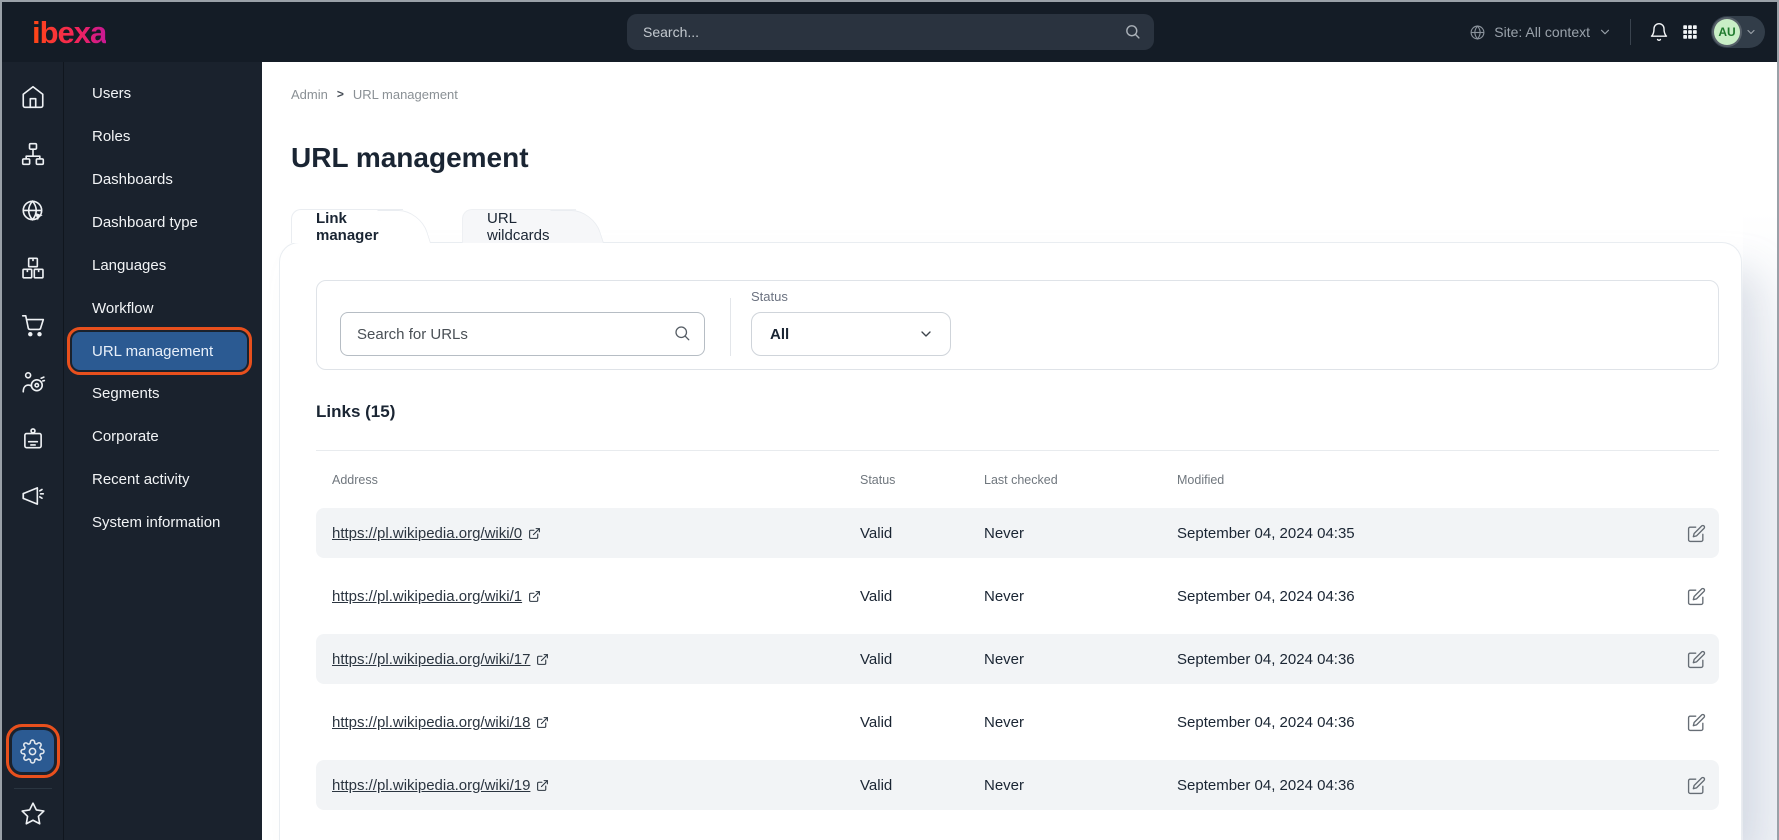 The height and width of the screenshot is (840, 1779). I want to click on status-filter-label: Status, so click(769, 296).